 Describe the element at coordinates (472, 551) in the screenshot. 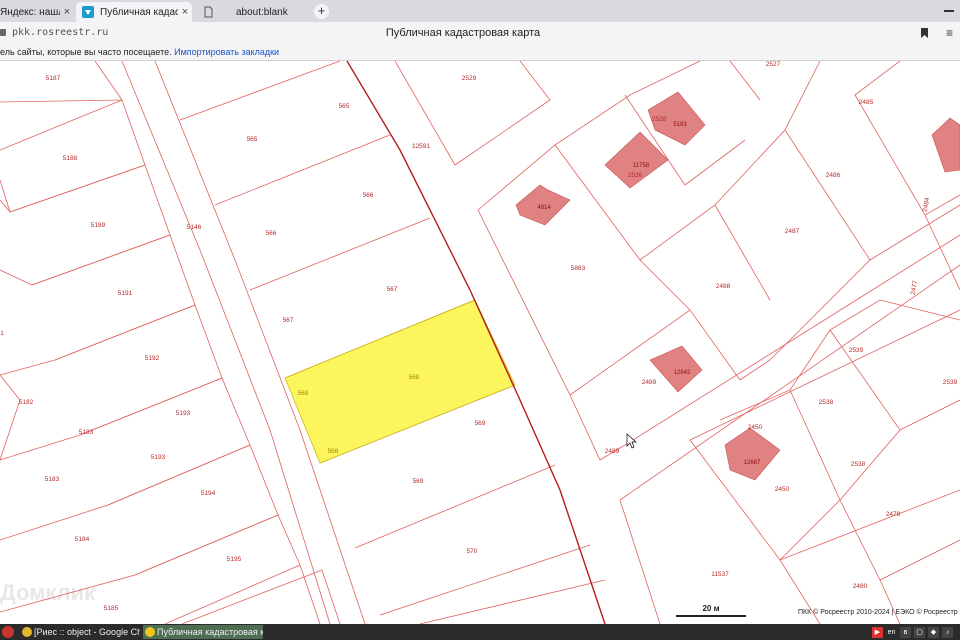

I see `svg-text: 570` at that location.